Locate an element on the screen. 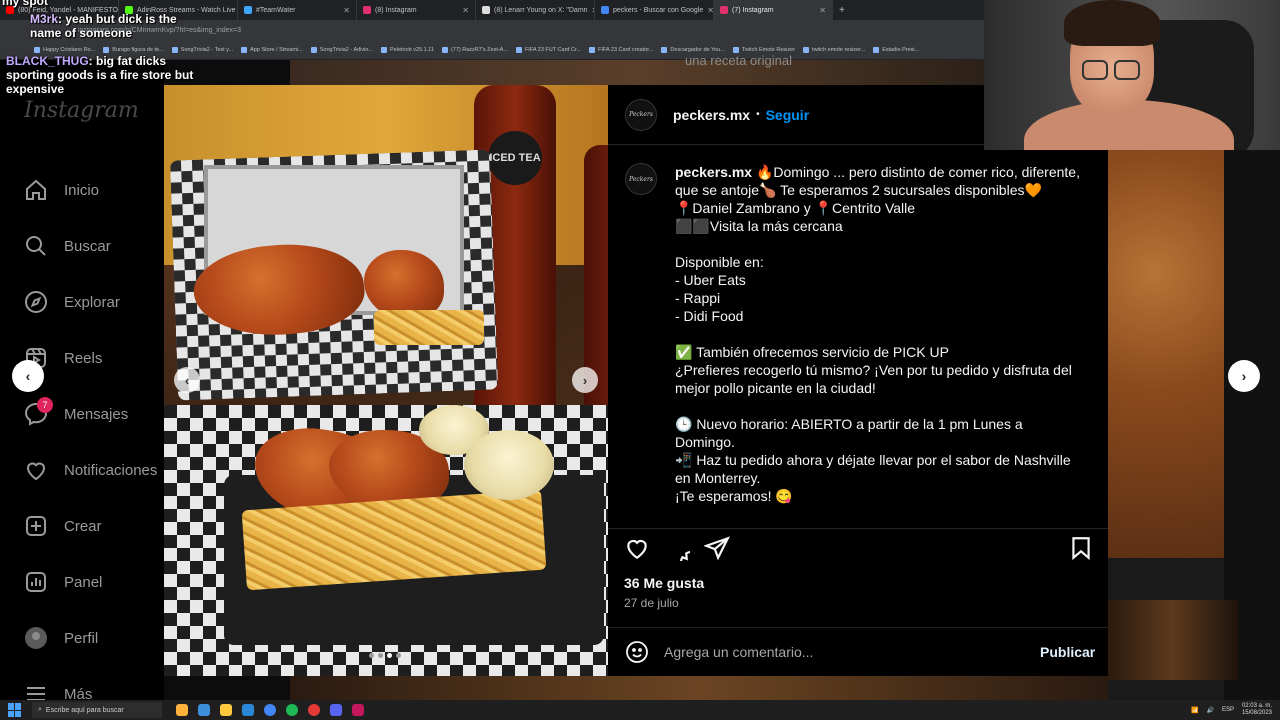 The height and width of the screenshot is (720, 1280). sidebar-item-label: Reels is located at coordinates (83, 358).